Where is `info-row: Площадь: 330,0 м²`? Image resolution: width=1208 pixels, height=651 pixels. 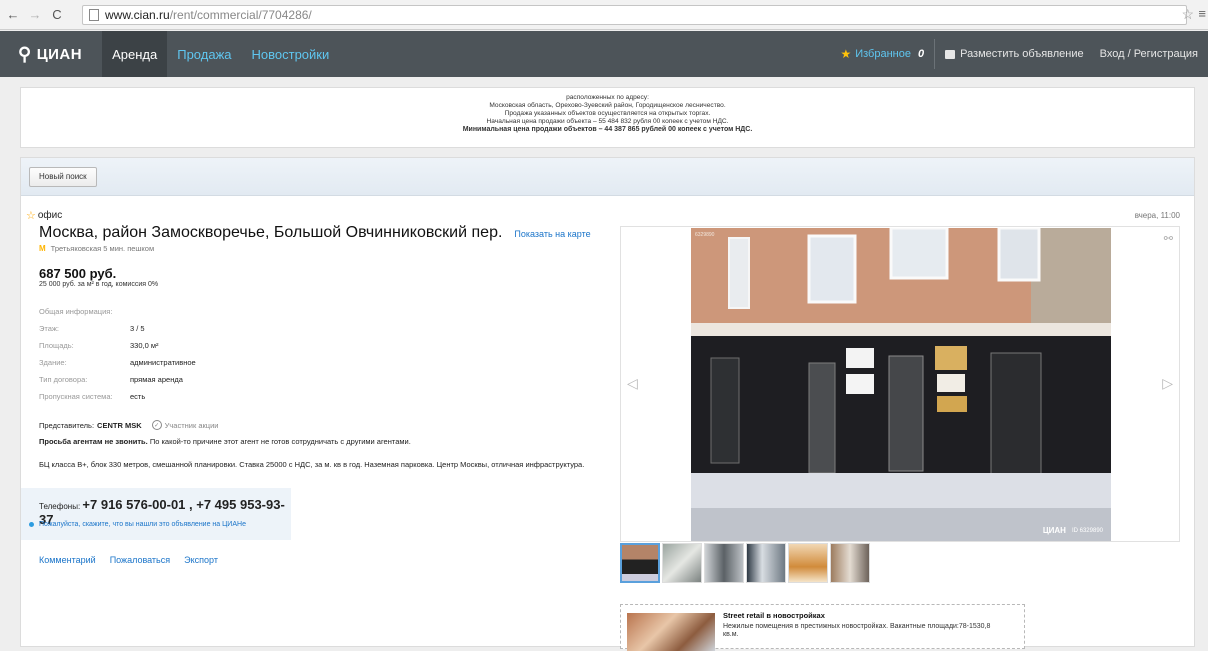
info-row: Площадь: 330,0 м² is located at coordinates (117, 349).